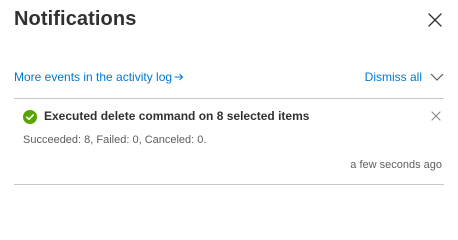 The image size is (458, 240). I want to click on dismiss-notification-button, so click(436, 116).